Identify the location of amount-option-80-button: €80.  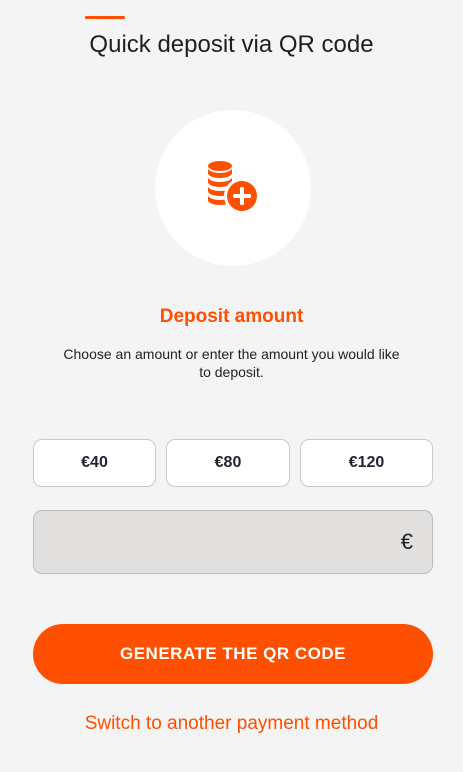
(228, 463).